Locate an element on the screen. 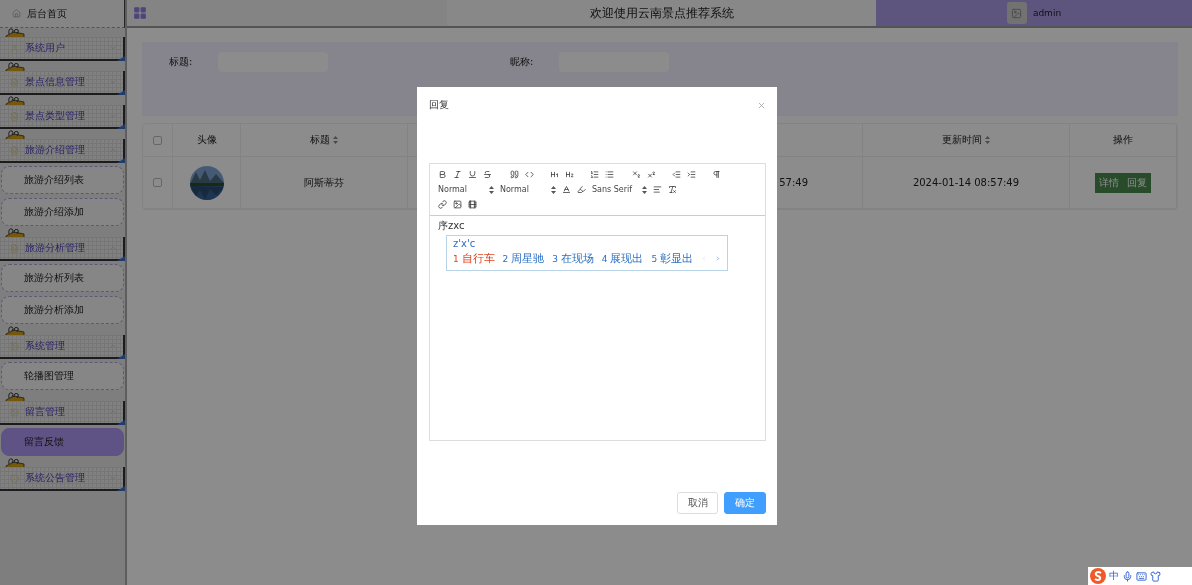  ime-mode: 中 is located at coordinates (1114, 576).